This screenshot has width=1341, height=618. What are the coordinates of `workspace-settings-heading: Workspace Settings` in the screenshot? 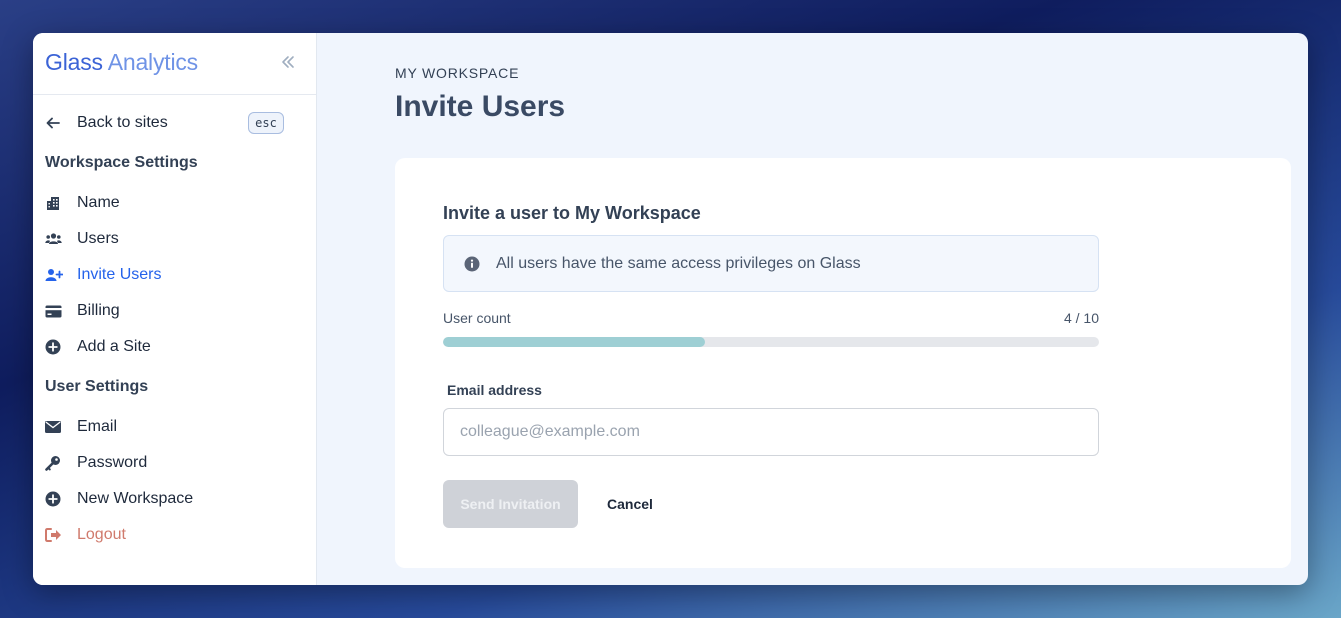 It's located at (121, 162).